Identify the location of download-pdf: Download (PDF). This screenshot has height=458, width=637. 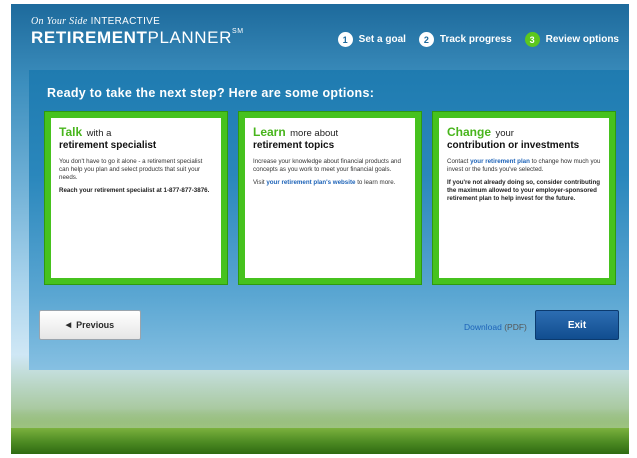
(495, 327).